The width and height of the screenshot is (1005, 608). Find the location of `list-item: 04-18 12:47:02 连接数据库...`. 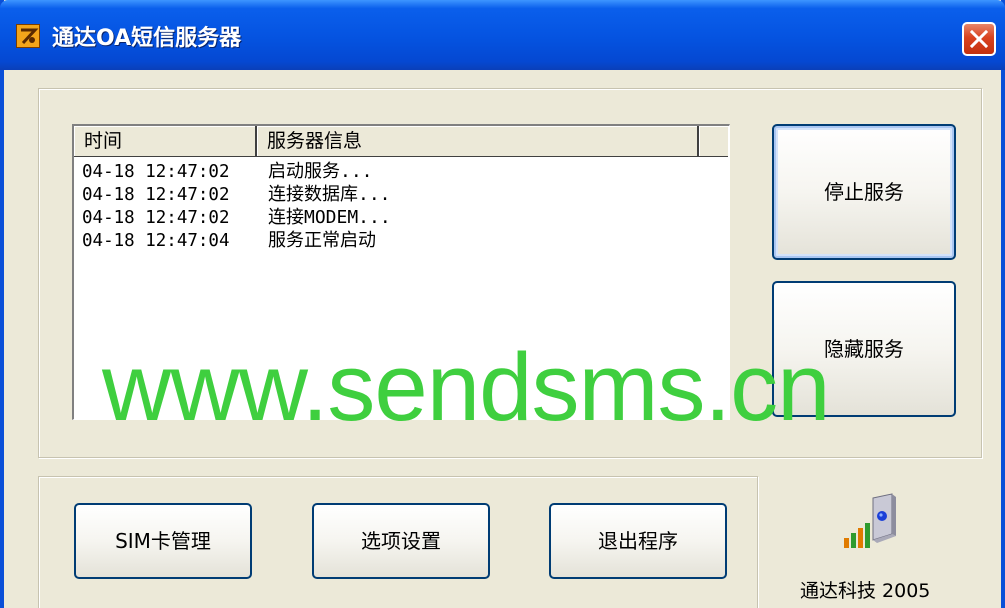

list-item: 04-18 12:47:02 连接数据库... is located at coordinates (236, 194).